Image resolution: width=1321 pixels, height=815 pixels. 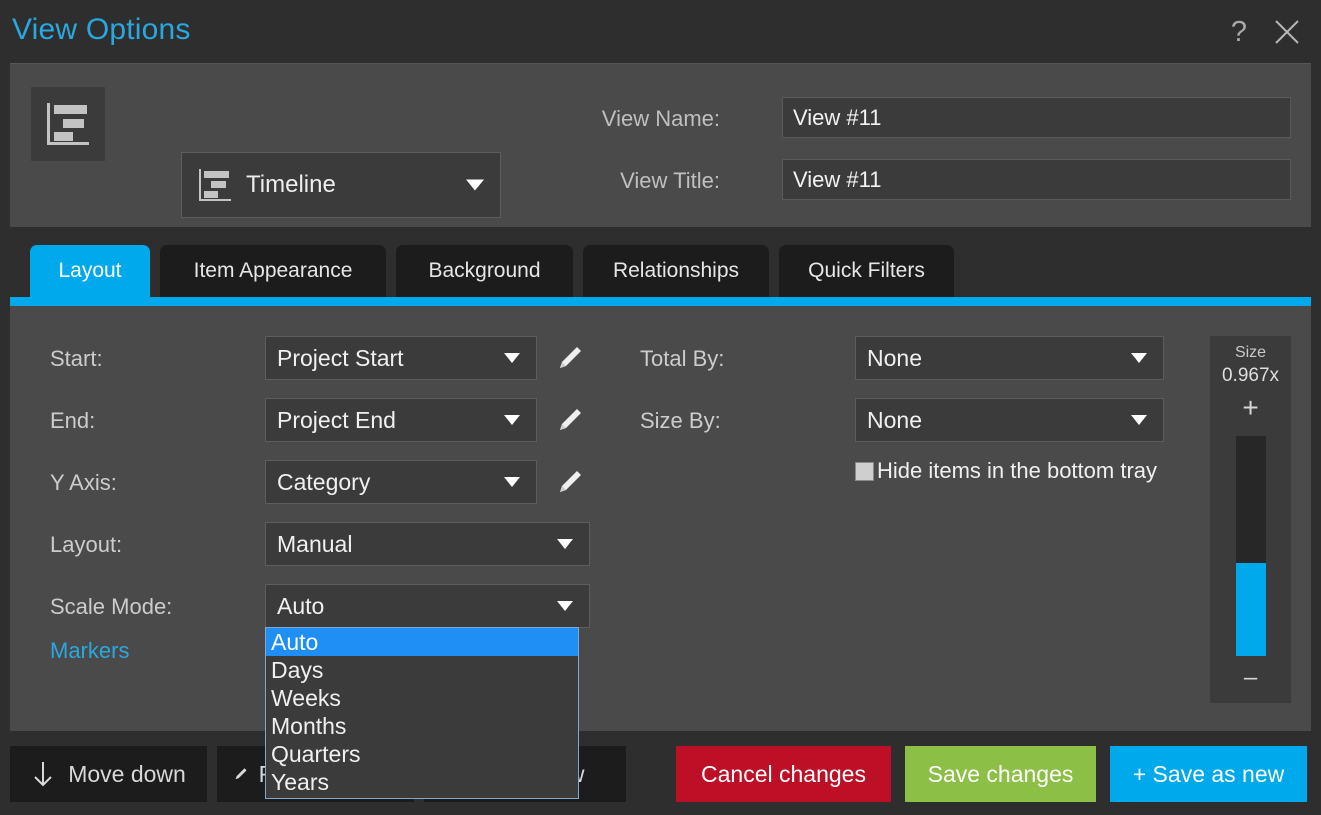 I want to click on size-by-label: Size By:, so click(x=680, y=420).